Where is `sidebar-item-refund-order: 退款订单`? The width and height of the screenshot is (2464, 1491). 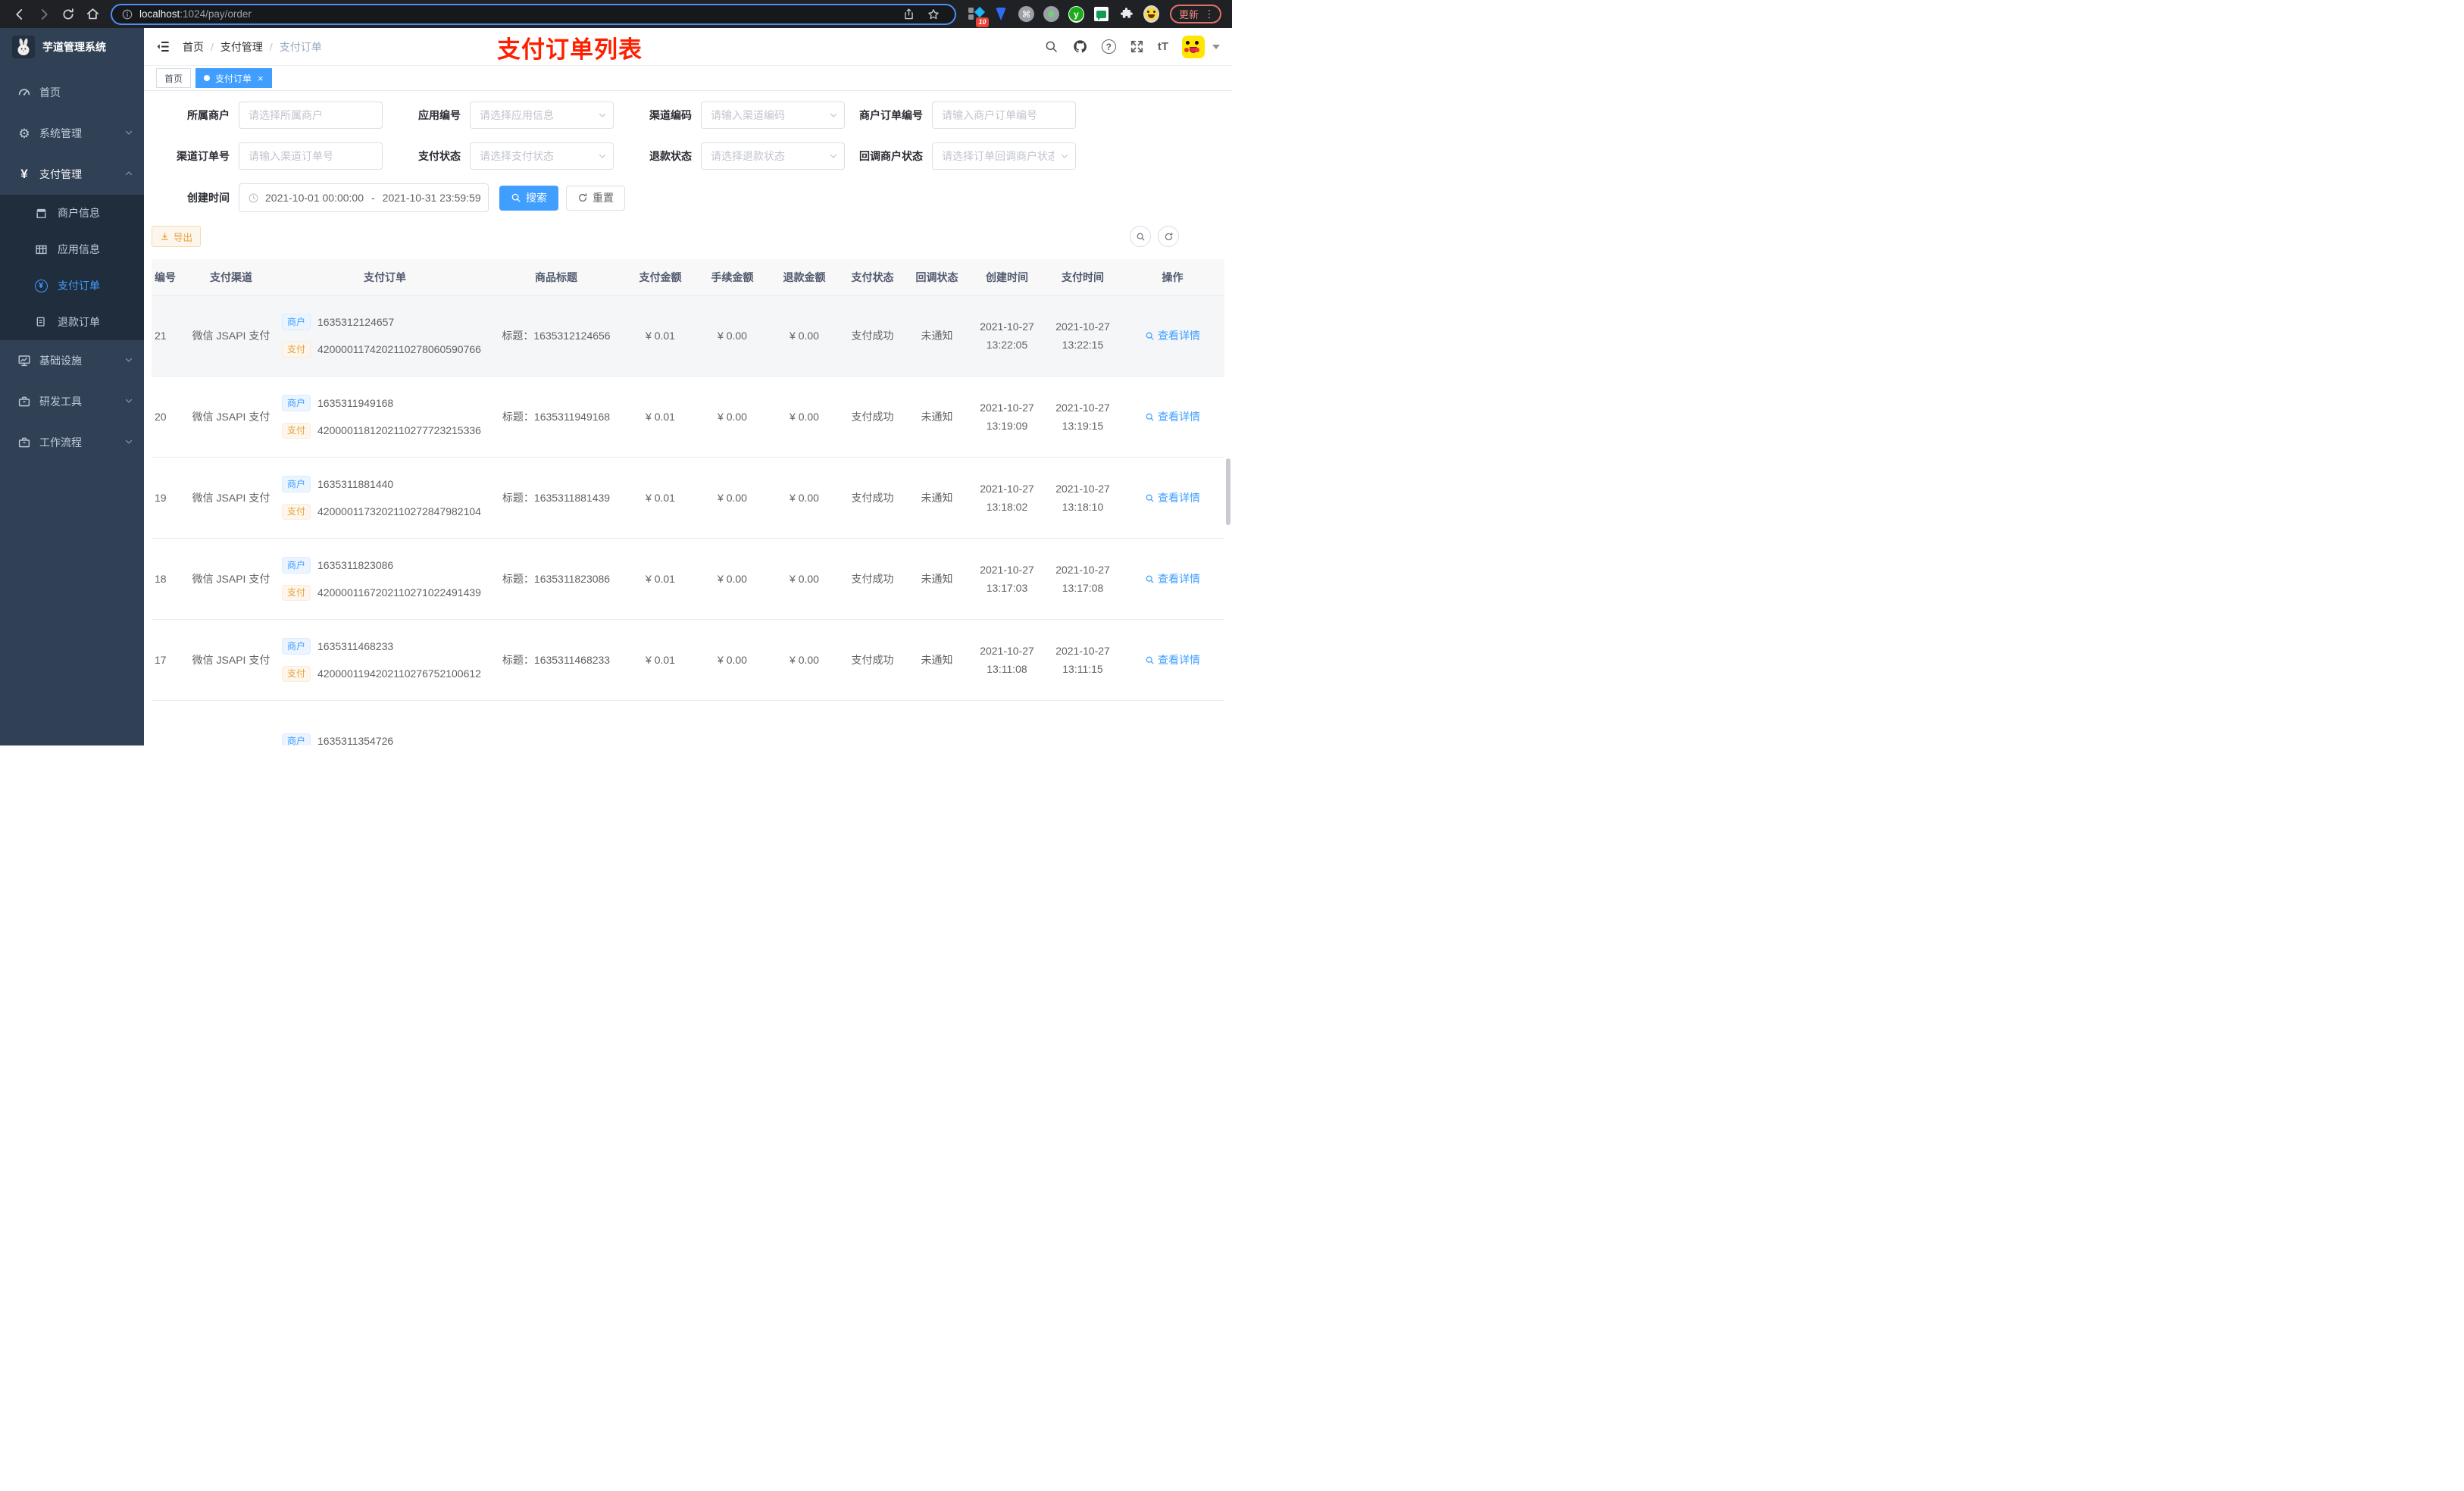
sidebar-item-refund-order: 退款订单 is located at coordinates (72, 322).